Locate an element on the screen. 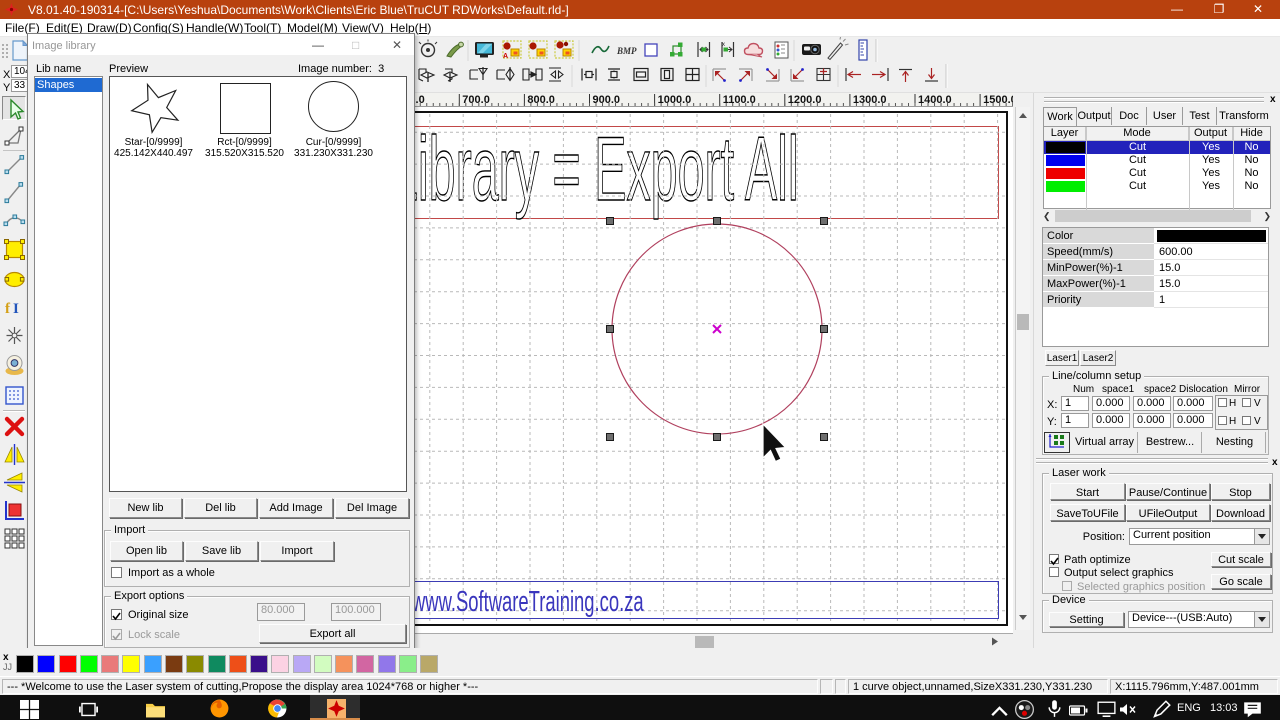 Image resolution: width=1280 pixels, height=720 pixels. svg-text: 1500.0 is located at coordinates (998, 100).